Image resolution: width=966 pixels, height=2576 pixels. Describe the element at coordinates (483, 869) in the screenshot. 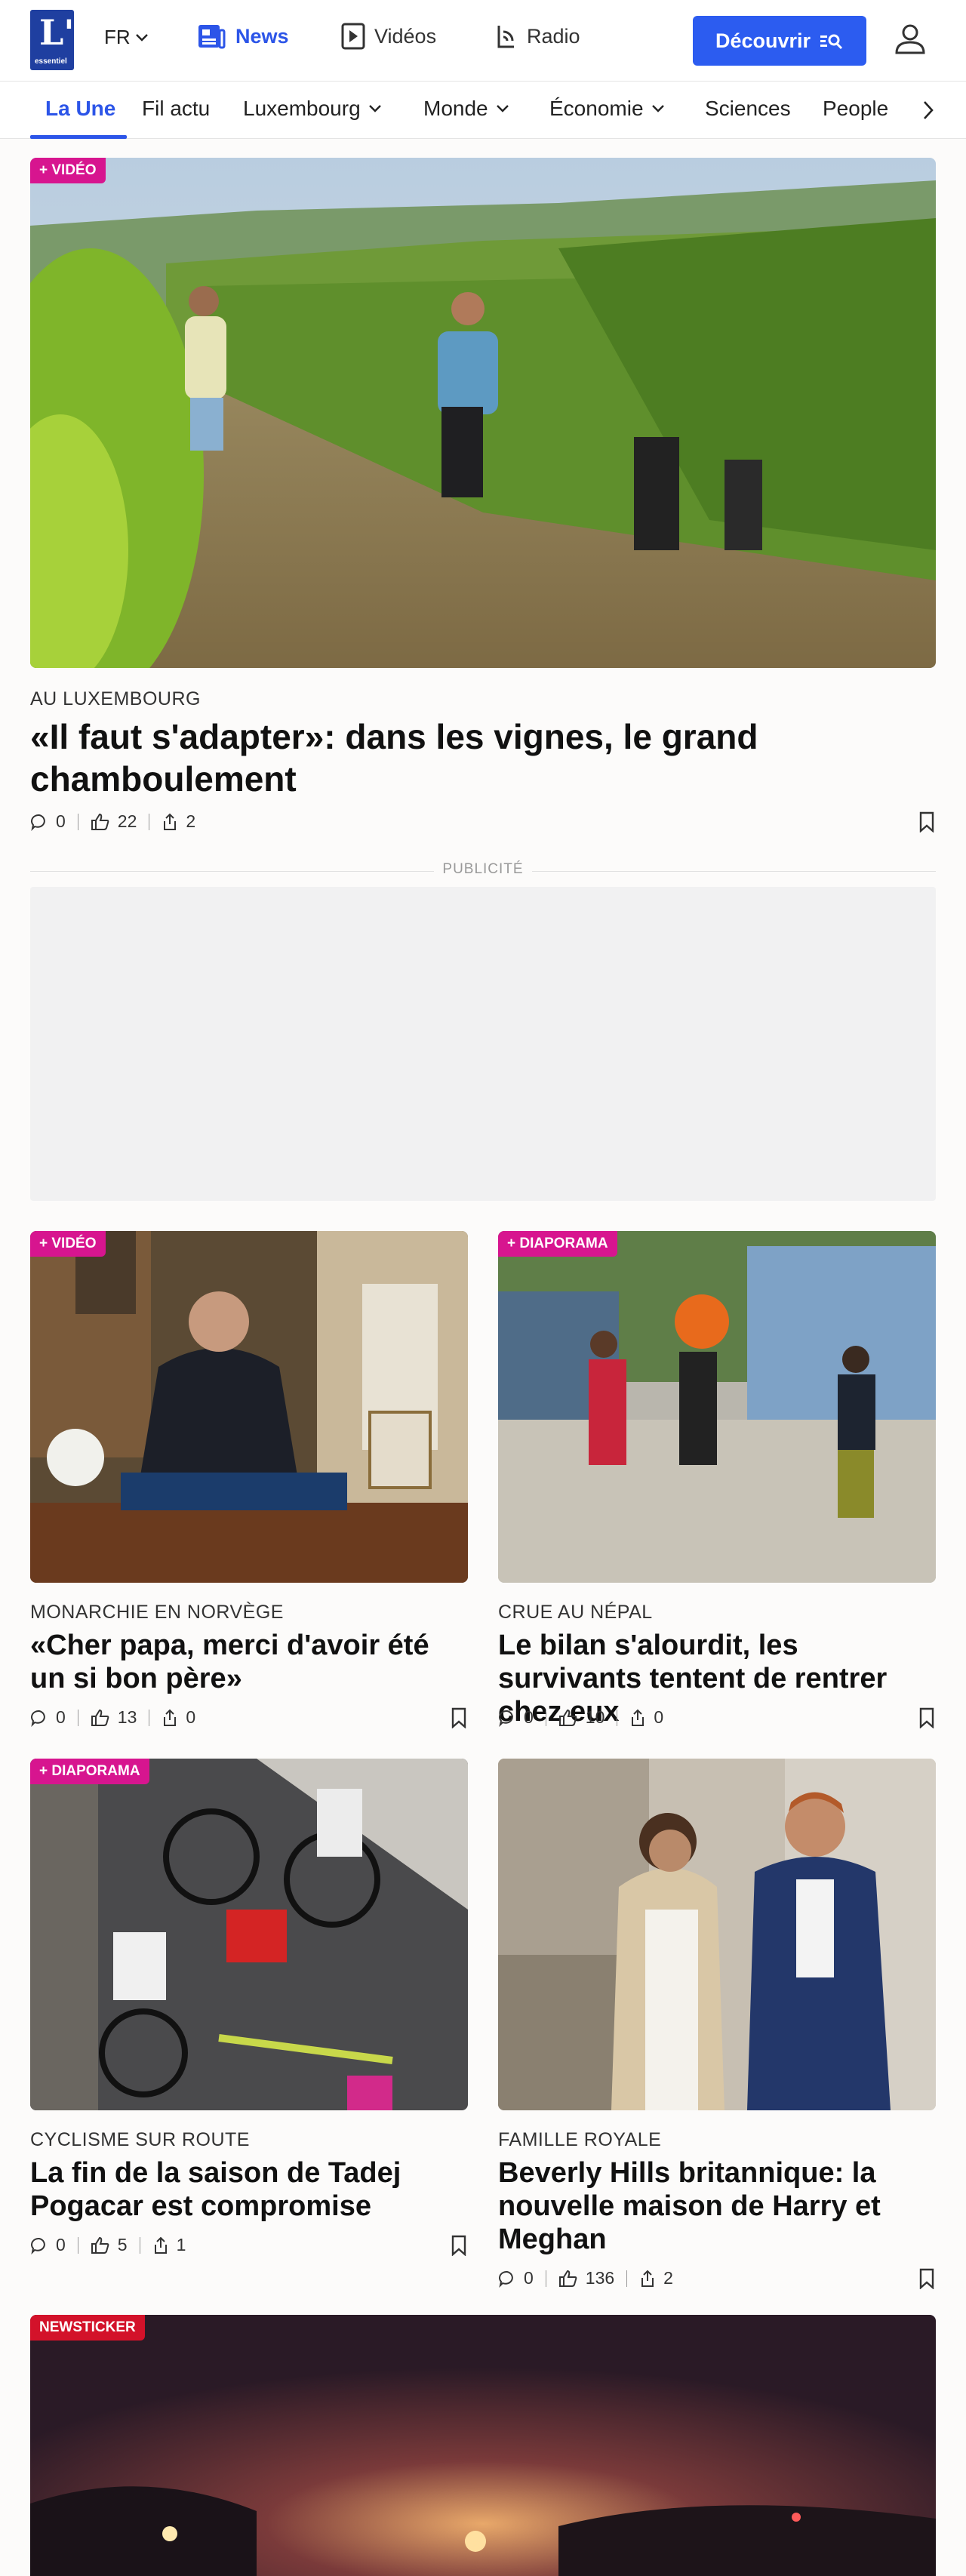

I see `ad-label: PUBLICITÉ` at that location.